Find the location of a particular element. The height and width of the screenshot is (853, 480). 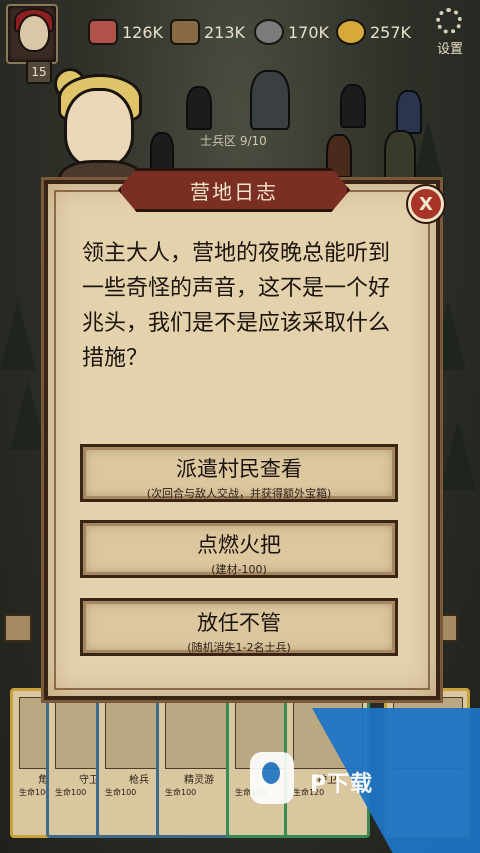

resource-meat: 126K is located at coordinates (125, 32).